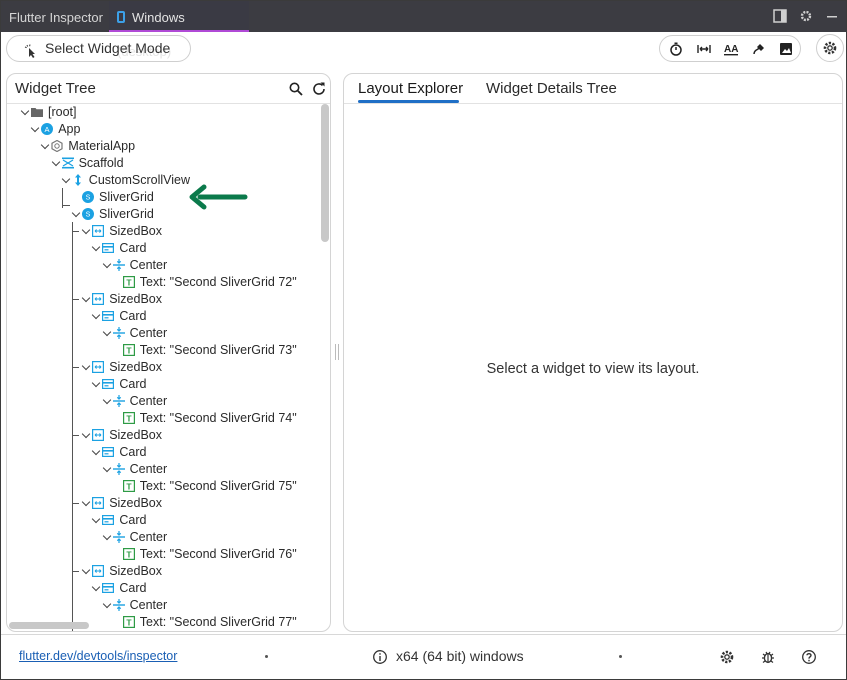 The height and width of the screenshot is (680, 847). I want to click on info-icon, so click(380, 657).